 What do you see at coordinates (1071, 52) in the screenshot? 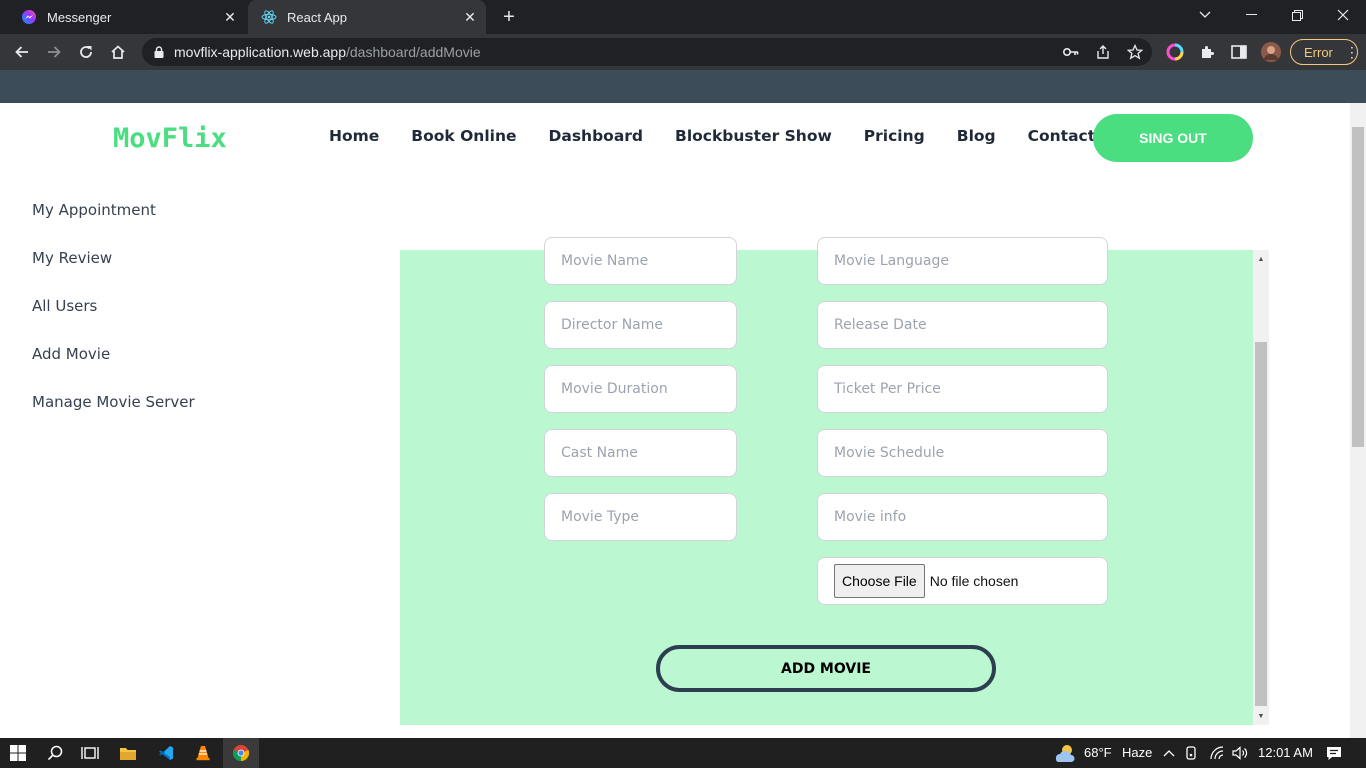
I see `key-icon` at bounding box center [1071, 52].